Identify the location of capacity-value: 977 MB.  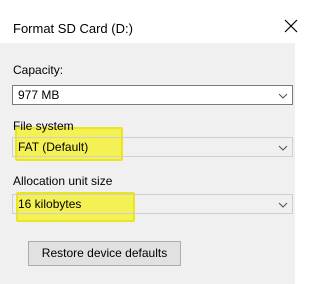
(39, 95).